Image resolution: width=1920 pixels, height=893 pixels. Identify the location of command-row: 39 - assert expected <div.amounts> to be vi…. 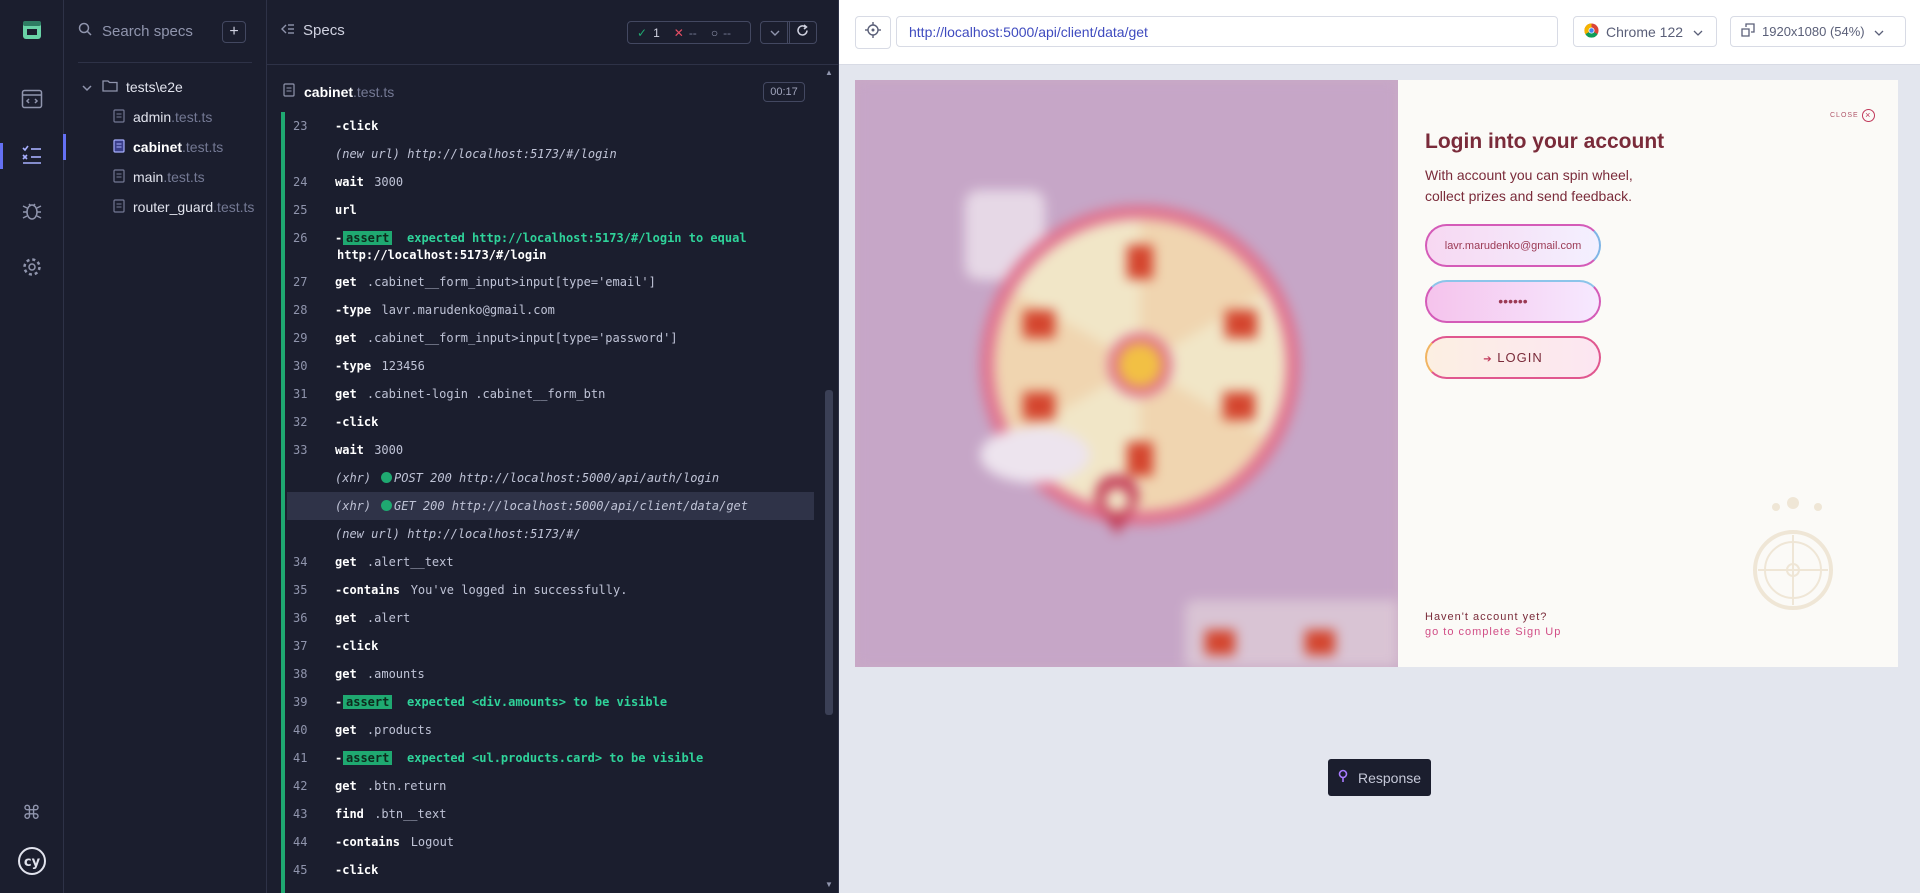
(550, 702).